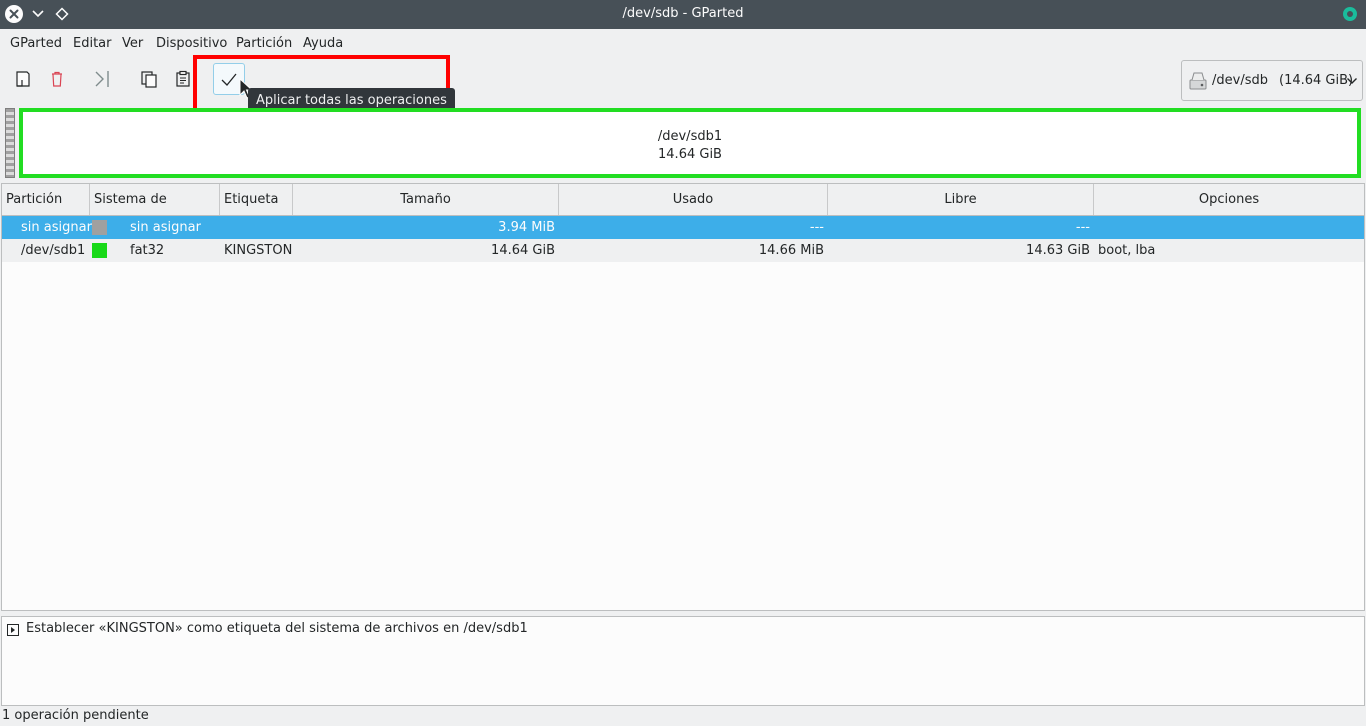 This screenshot has height=726, width=1366. I want to click on window-title: /dev/sdb - GParted, so click(683, 13).